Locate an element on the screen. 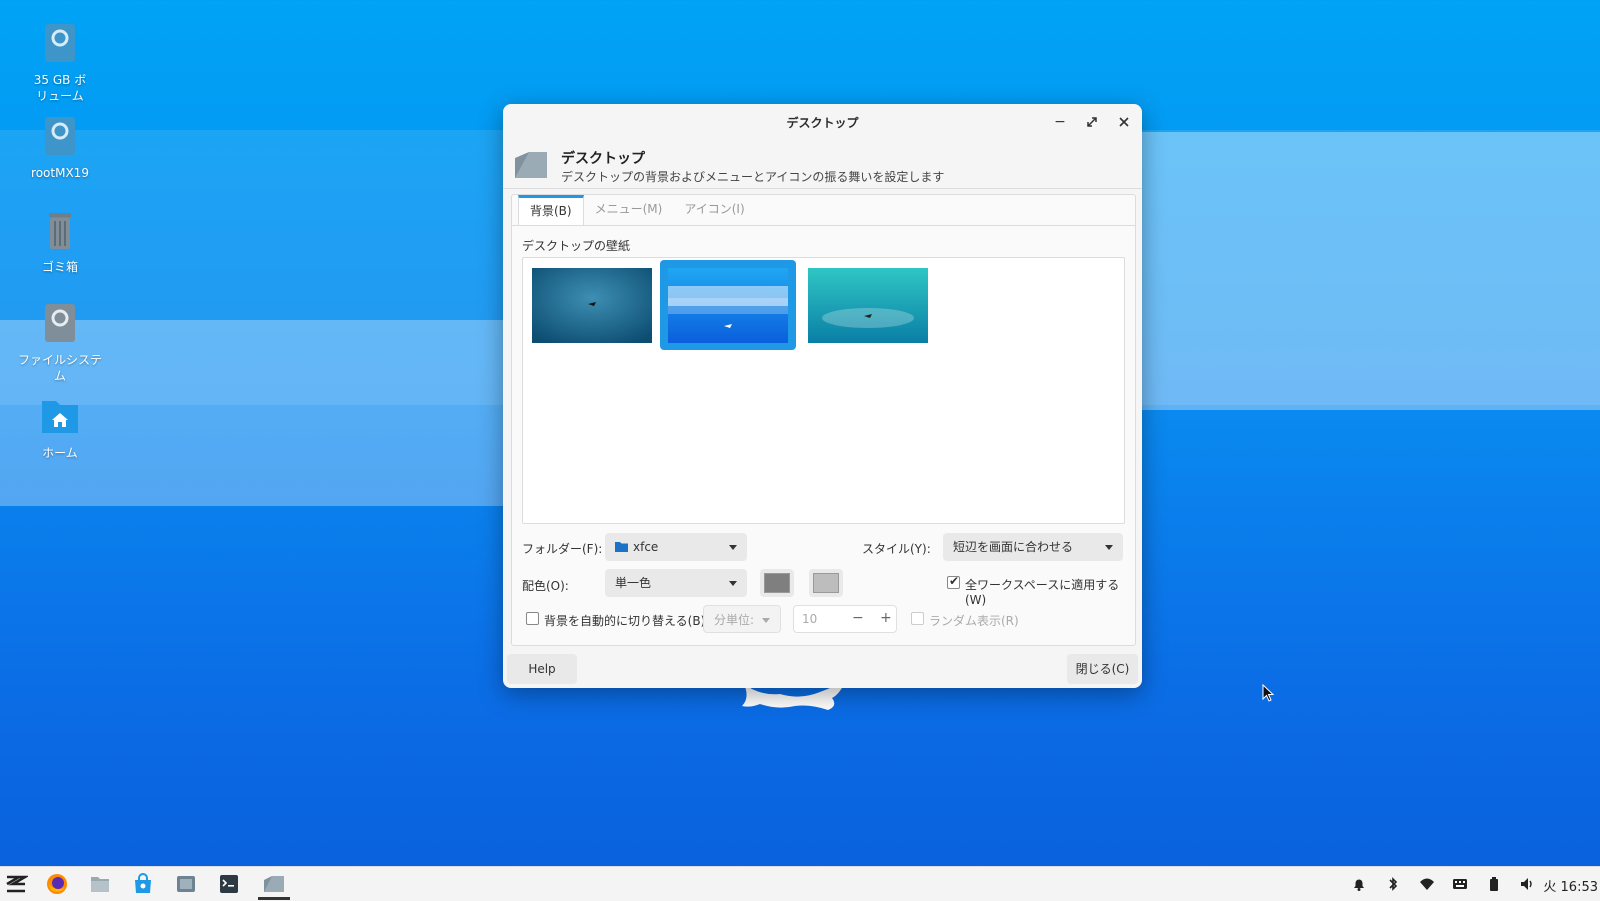 Image resolution: width=1600 pixels, height=901 pixels. secondary-color-swatch is located at coordinates (826, 583).